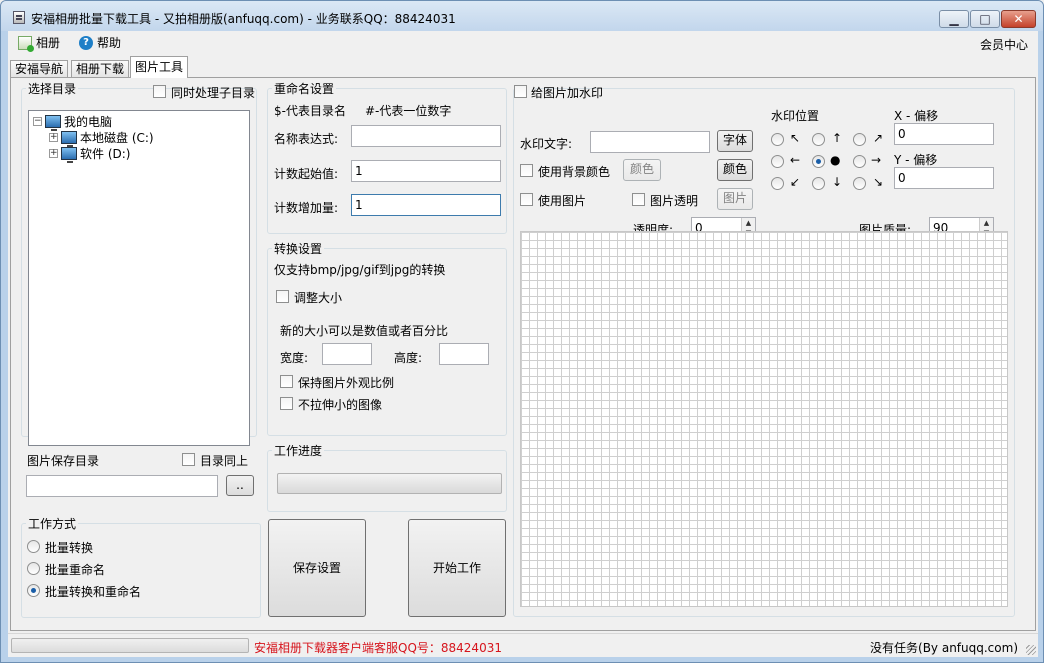 The width and height of the screenshot is (1044, 663). What do you see at coordinates (408, 111) in the screenshot?
I see `hint-digit: #-代表一位数字` at bounding box center [408, 111].